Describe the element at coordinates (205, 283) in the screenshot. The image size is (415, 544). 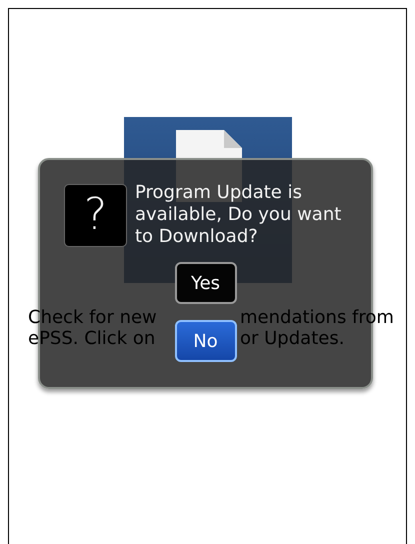
I see `dialog-button: Yes` at that location.